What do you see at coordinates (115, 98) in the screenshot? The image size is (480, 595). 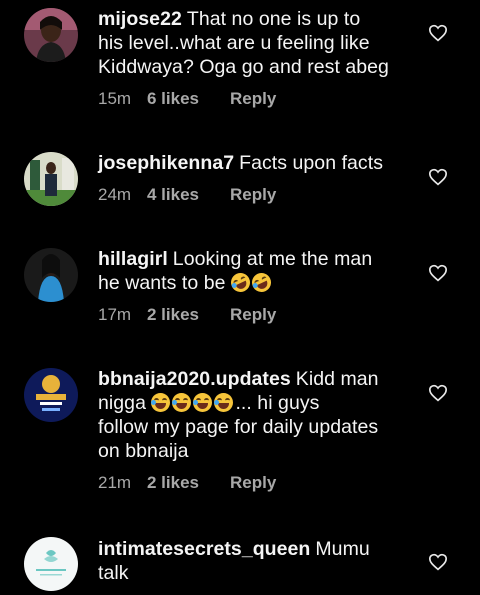 I see `comment-time: 15m` at bounding box center [115, 98].